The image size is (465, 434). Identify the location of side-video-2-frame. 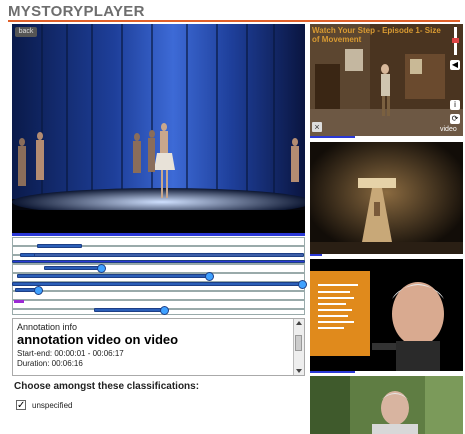
(386, 198).